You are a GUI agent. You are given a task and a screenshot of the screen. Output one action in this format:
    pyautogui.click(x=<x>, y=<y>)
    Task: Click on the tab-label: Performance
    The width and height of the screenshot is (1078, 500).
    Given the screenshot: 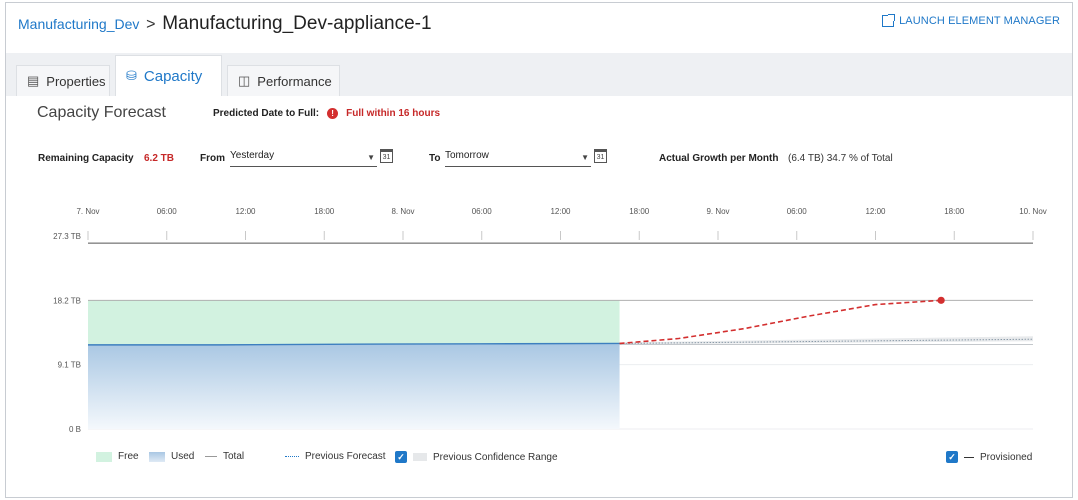 What is the action you would take?
    pyautogui.click(x=294, y=81)
    